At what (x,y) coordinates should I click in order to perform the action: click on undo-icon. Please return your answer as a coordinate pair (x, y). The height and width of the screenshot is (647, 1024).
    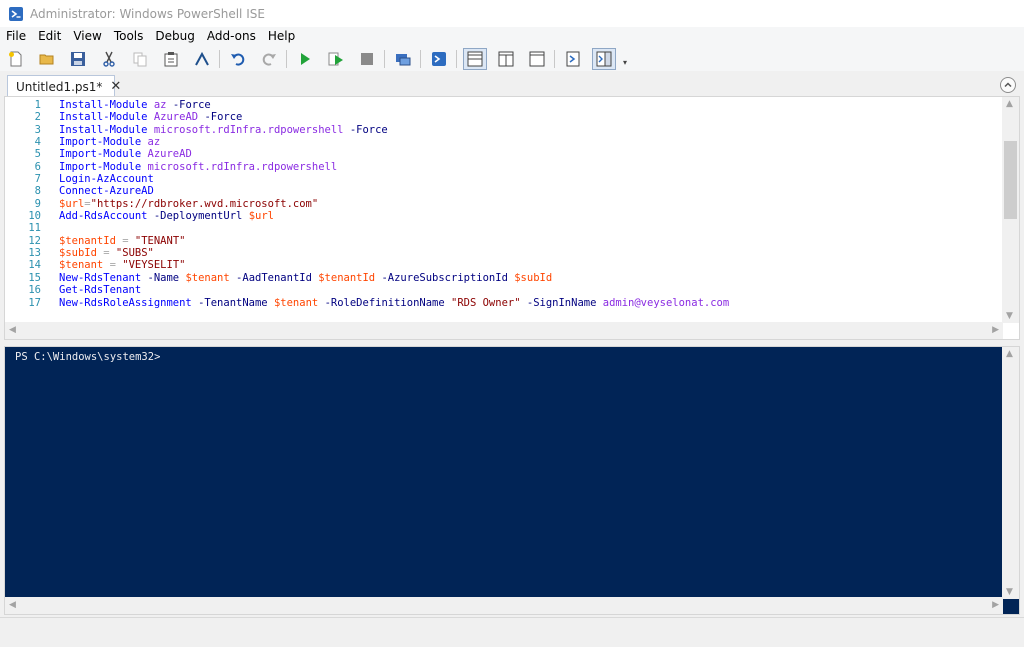
    Looking at the image, I should click on (238, 59).